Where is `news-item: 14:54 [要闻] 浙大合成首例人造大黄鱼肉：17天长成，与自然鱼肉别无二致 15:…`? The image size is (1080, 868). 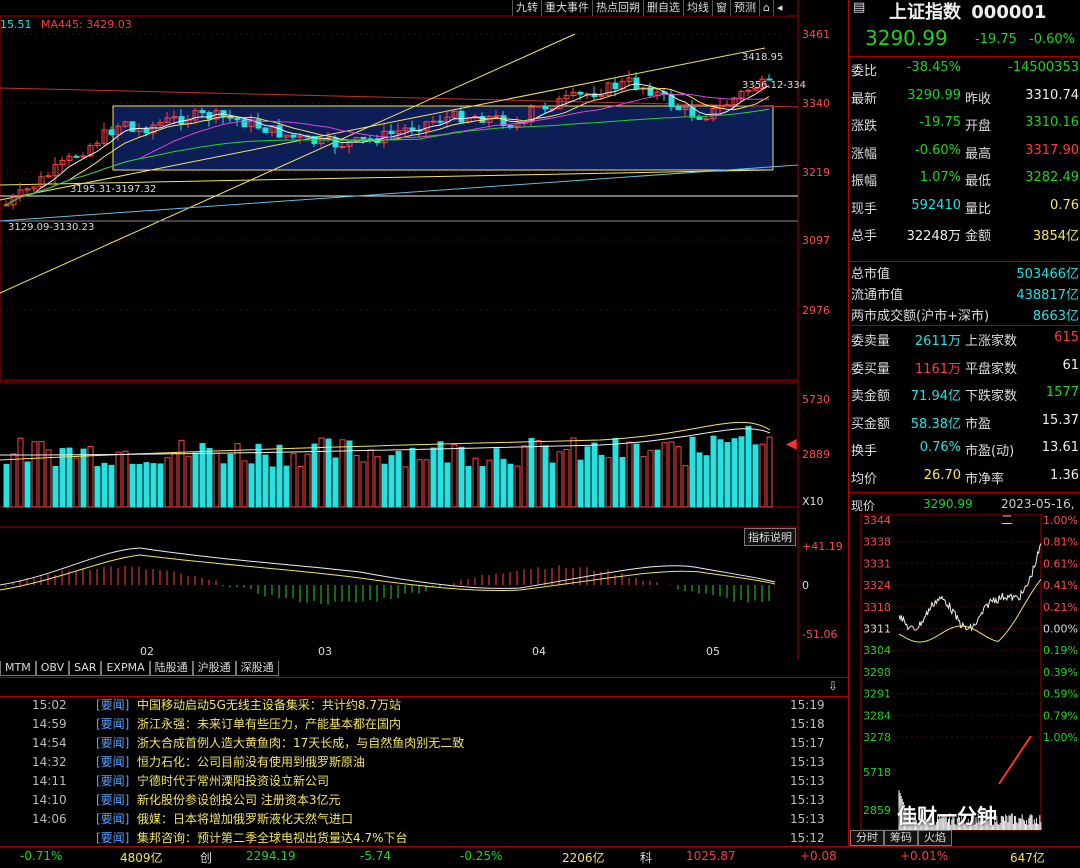
news-item: 14:54 [要闻] 浙大合成首例人造大黄鱼肉：17天长成，与自然鱼肉别无二致 15:… is located at coordinates (424, 743).